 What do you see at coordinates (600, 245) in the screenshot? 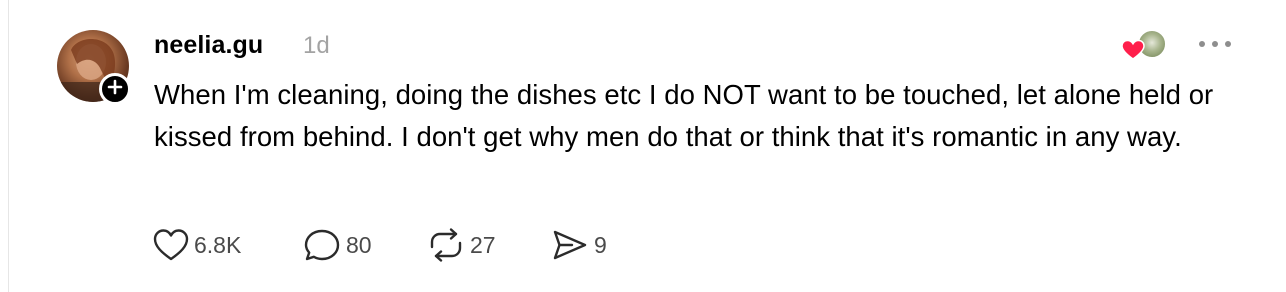
I see `share-count: 9` at bounding box center [600, 245].